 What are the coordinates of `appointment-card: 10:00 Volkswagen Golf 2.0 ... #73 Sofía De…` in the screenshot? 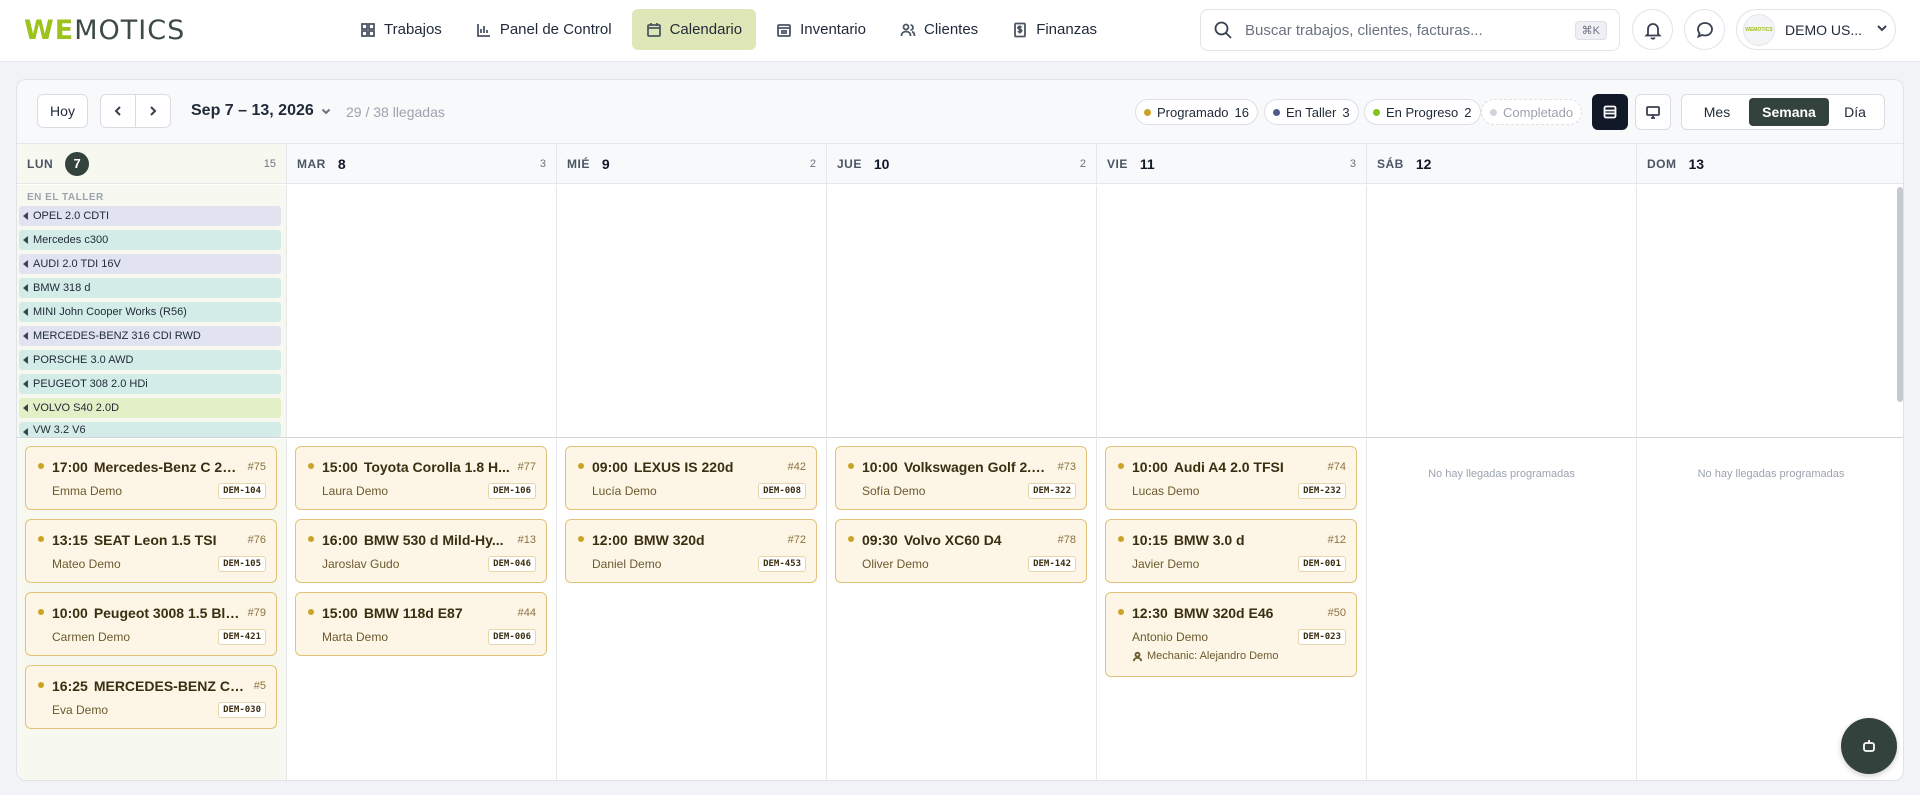 It's located at (961, 478).